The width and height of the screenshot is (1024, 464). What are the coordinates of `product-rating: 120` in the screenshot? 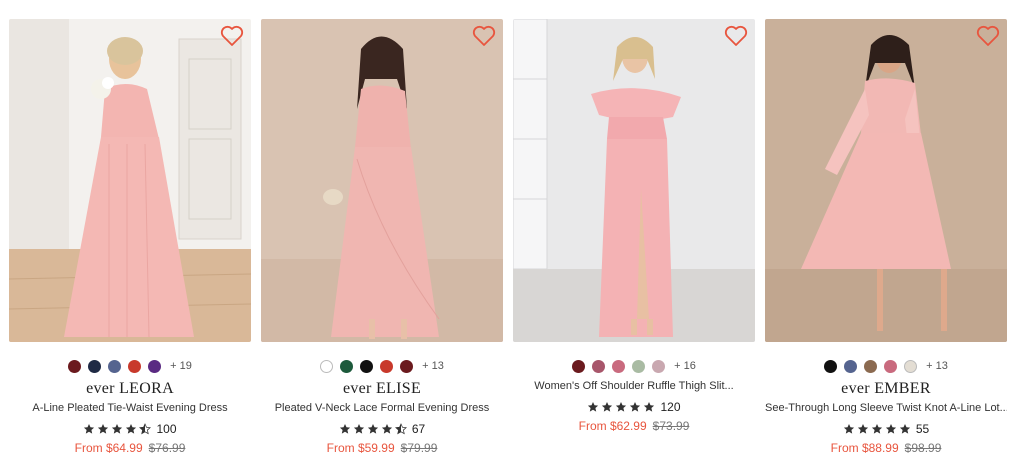 It's located at (634, 407).